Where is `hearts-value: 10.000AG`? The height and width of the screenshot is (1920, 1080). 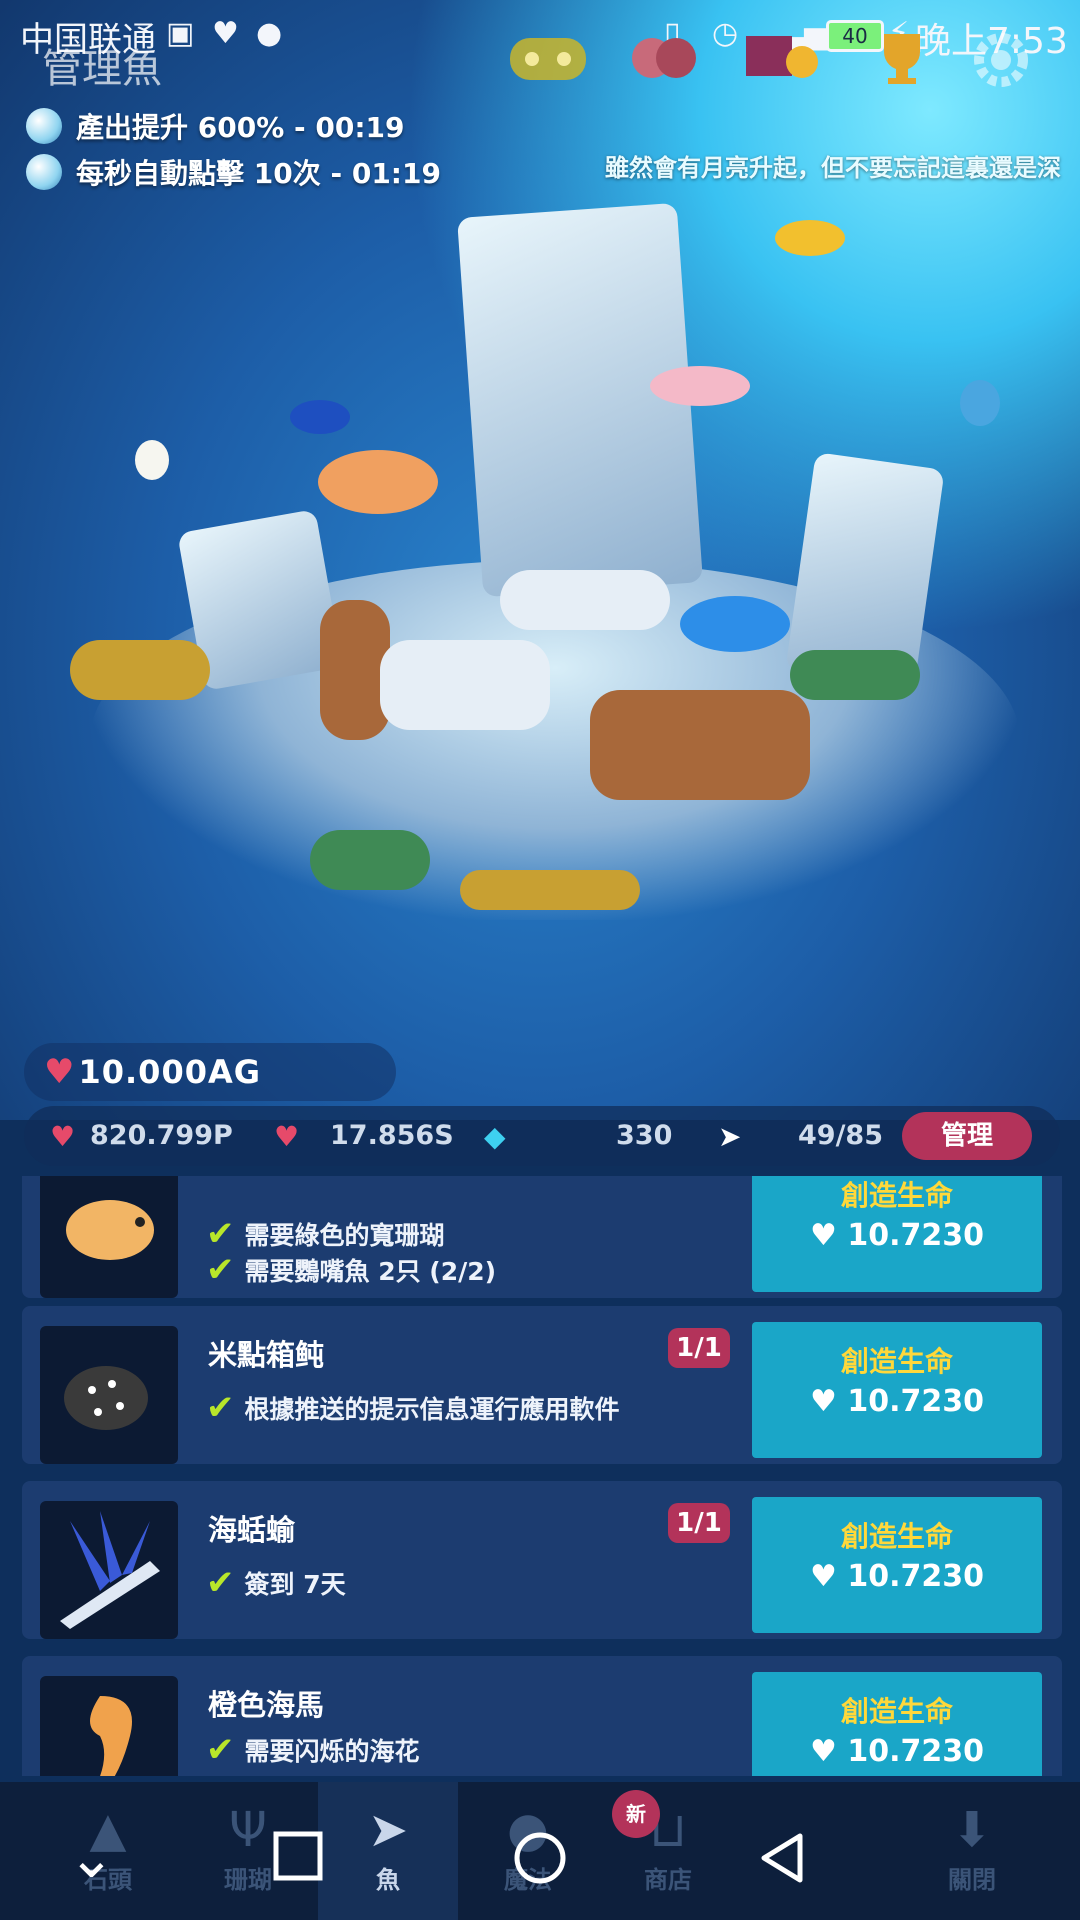
hearts-value: 10.000AG is located at coordinates (169, 1072).